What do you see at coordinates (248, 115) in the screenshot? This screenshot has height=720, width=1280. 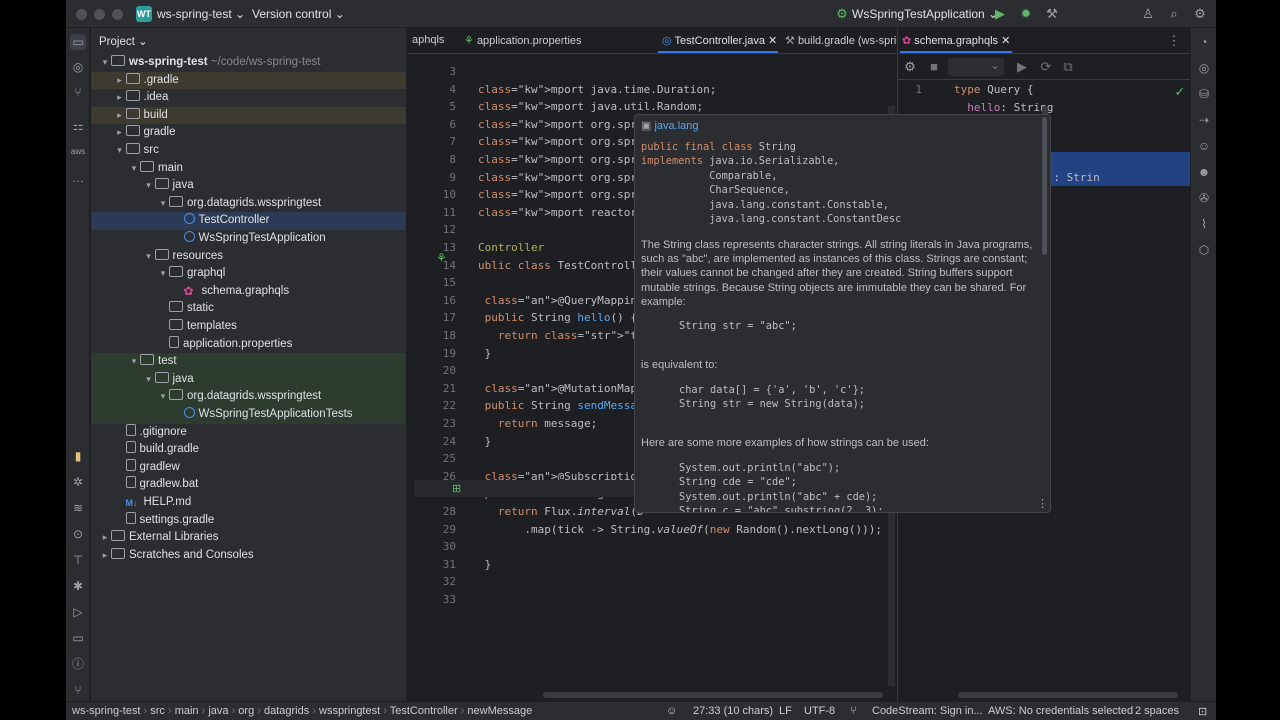 I see `tree-item: ▸ build` at bounding box center [248, 115].